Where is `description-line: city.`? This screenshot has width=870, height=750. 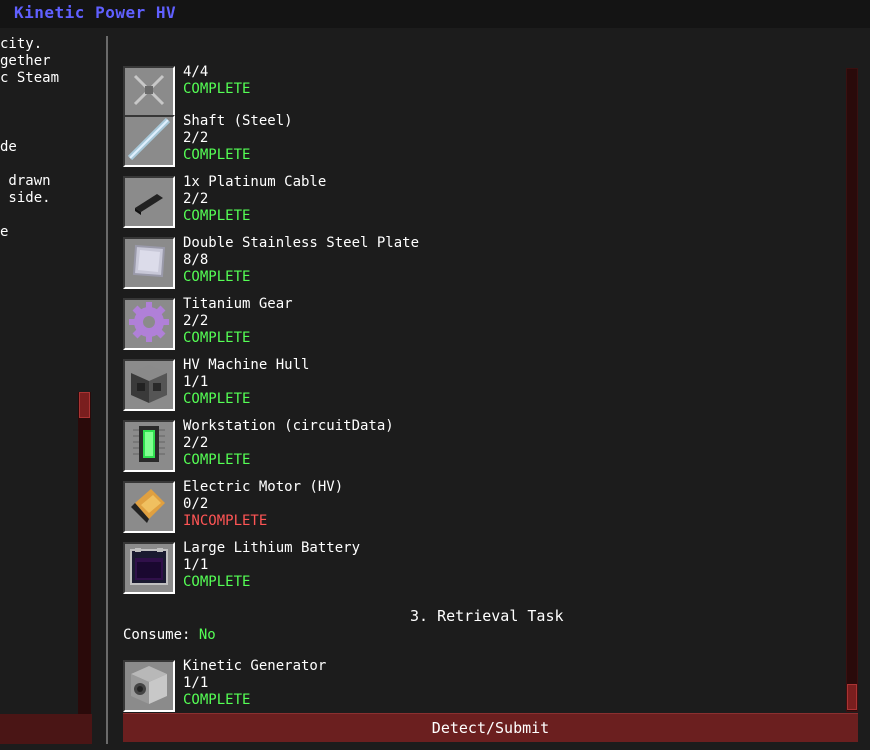 description-line: city. is located at coordinates (21, 44).